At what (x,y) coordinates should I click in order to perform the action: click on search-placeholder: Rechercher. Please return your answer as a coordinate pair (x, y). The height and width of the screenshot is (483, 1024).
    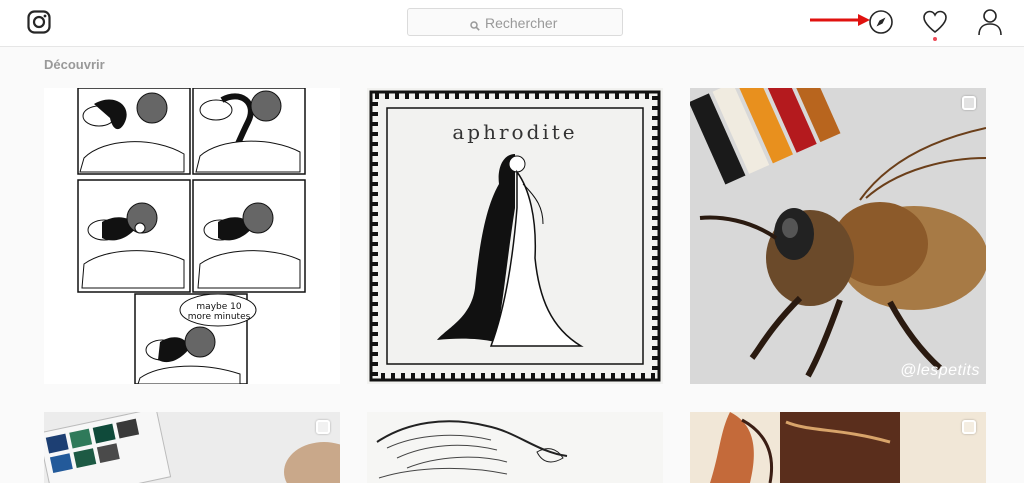
    Looking at the image, I should click on (521, 23).